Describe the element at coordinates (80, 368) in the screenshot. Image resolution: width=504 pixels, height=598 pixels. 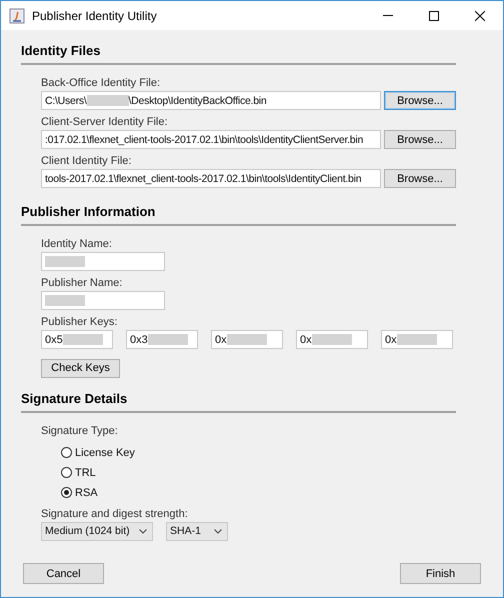
I see `check-keys-button: Check Keys` at that location.